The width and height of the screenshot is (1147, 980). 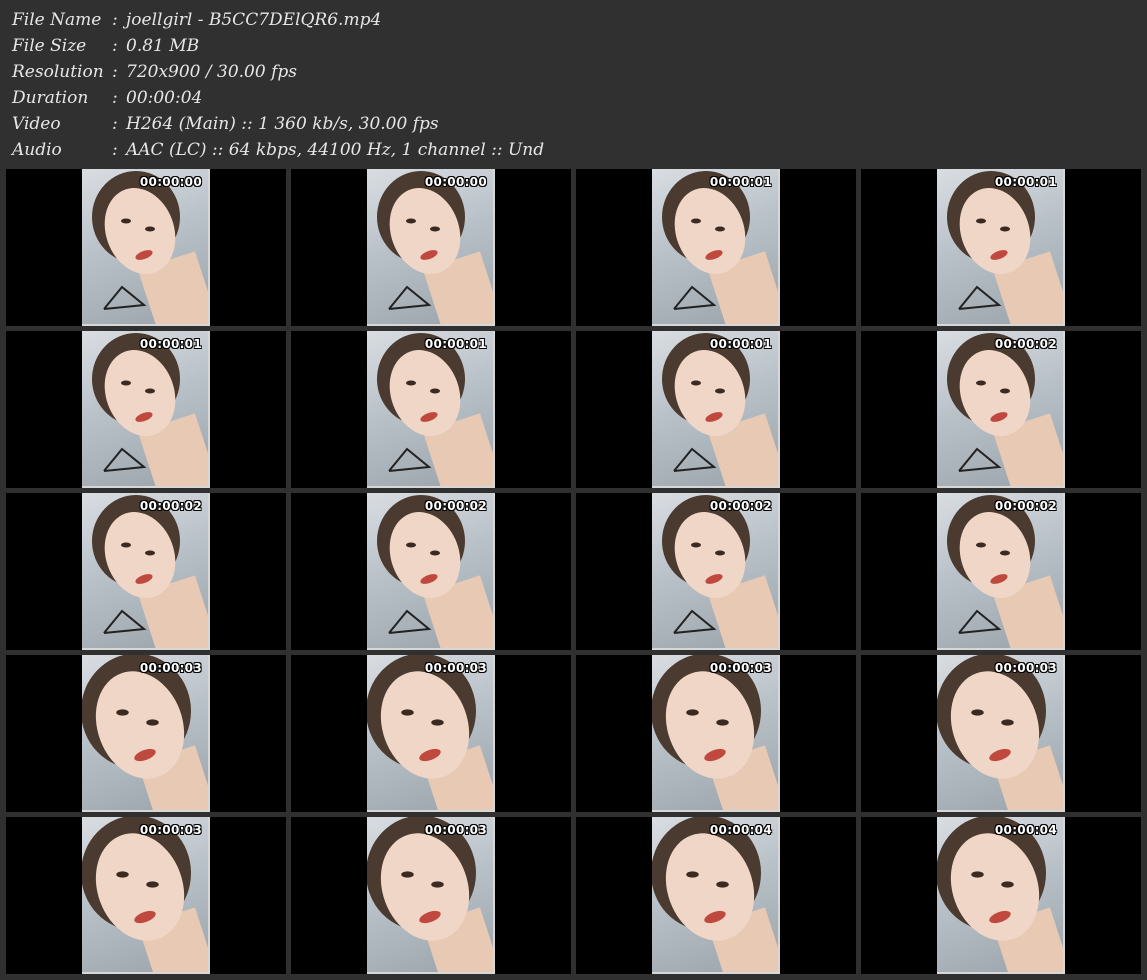 What do you see at coordinates (254, 20) in the screenshot?
I see `info-value: joellgirl - B5CC7DElQR6.mp4` at bounding box center [254, 20].